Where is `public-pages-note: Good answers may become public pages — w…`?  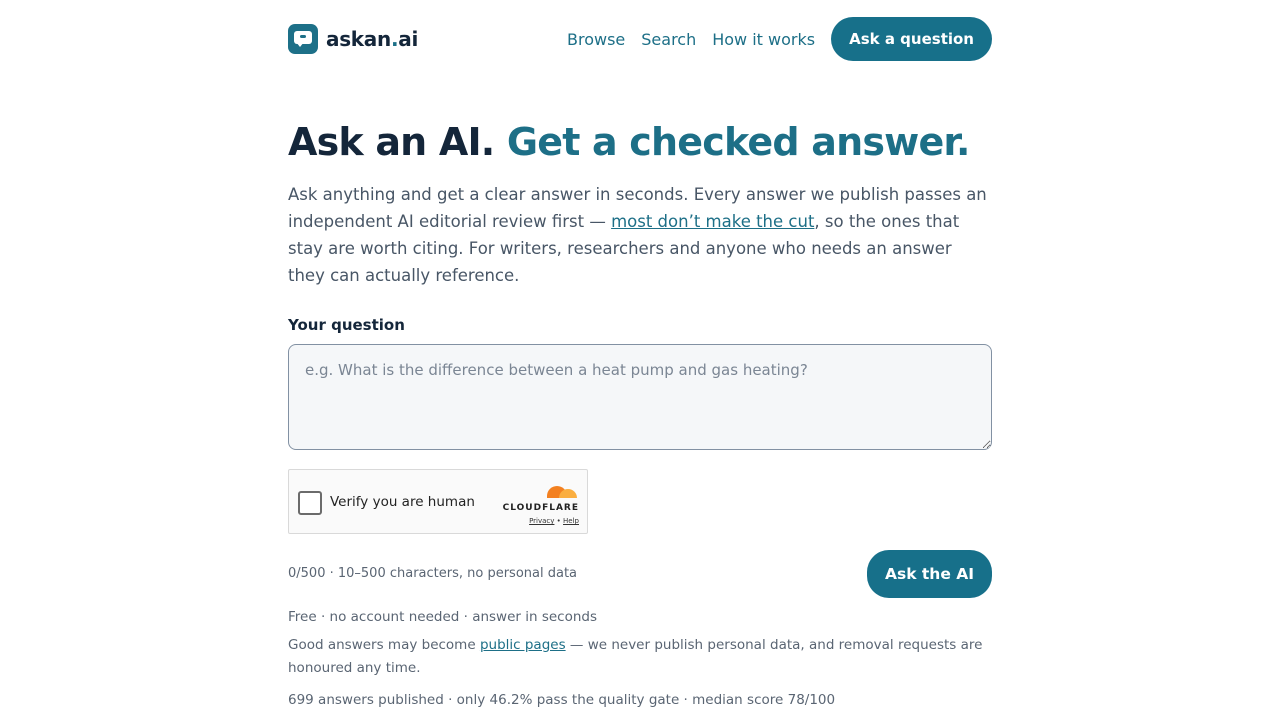 public-pages-note: Good answers may become public pages — w… is located at coordinates (635, 656).